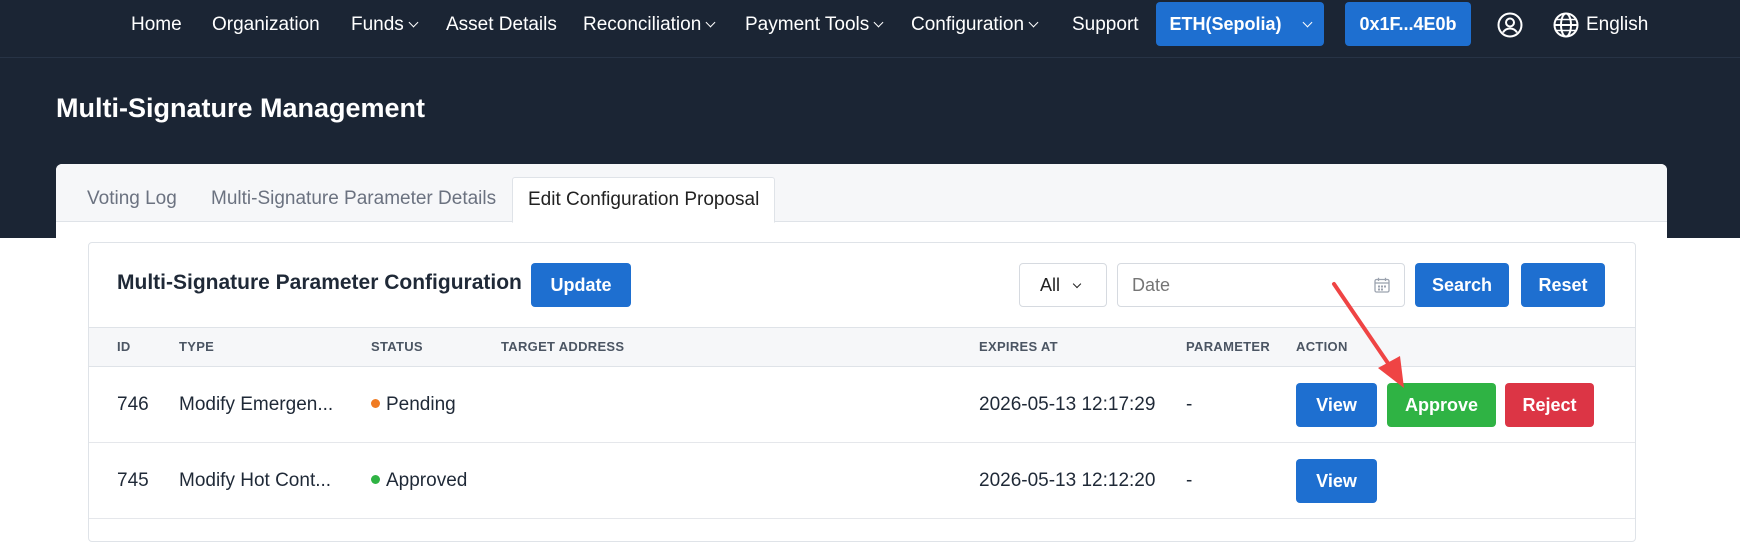 This screenshot has width=1740, height=542. What do you see at coordinates (1240, 24) in the screenshot?
I see `network-selector: ETH(Sepolia)` at bounding box center [1240, 24].